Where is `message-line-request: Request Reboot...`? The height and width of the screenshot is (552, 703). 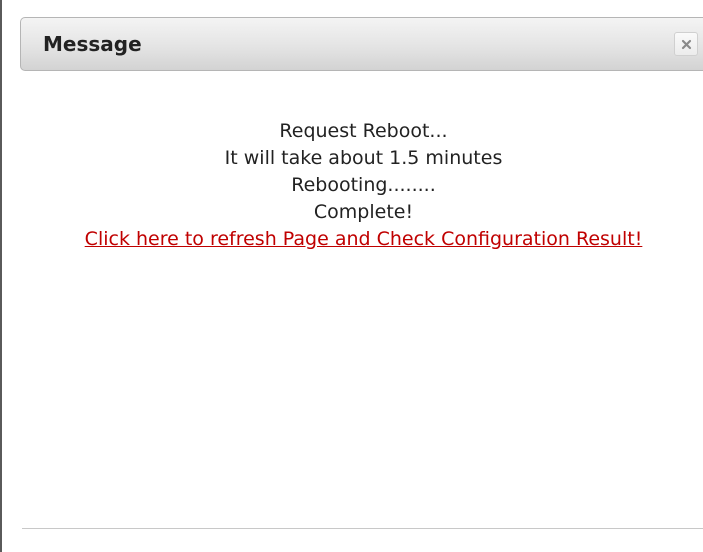 message-line-request: Request Reboot... is located at coordinates (363, 131).